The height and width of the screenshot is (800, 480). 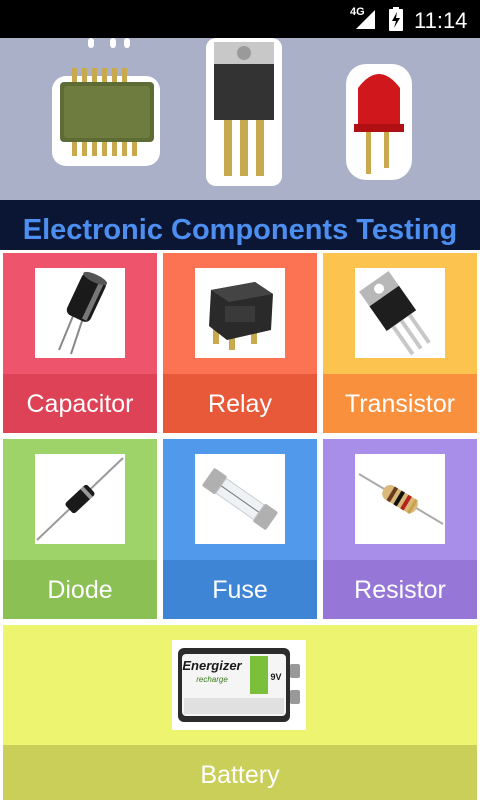 I want to click on title-bar: Electronic Components Testing, so click(x=240, y=225).